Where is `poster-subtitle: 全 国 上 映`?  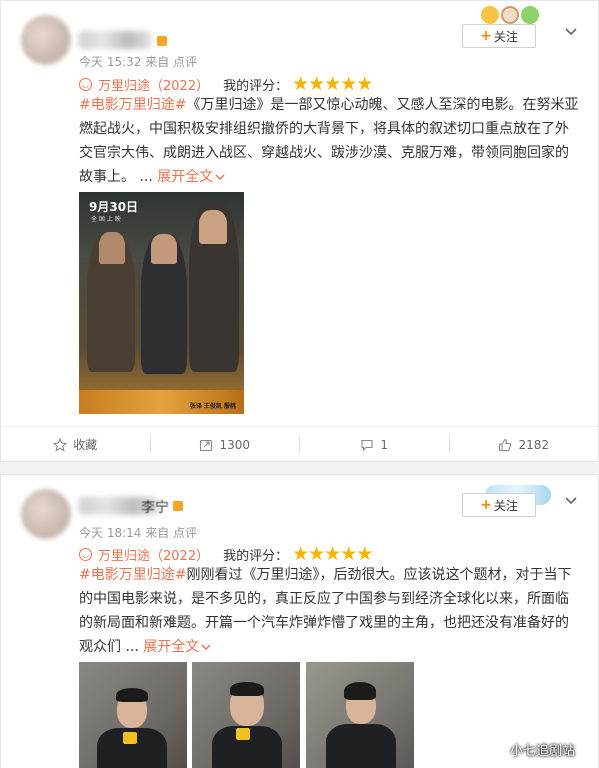
poster-subtitle: 全 国 上 映 is located at coordinates (106, 219).